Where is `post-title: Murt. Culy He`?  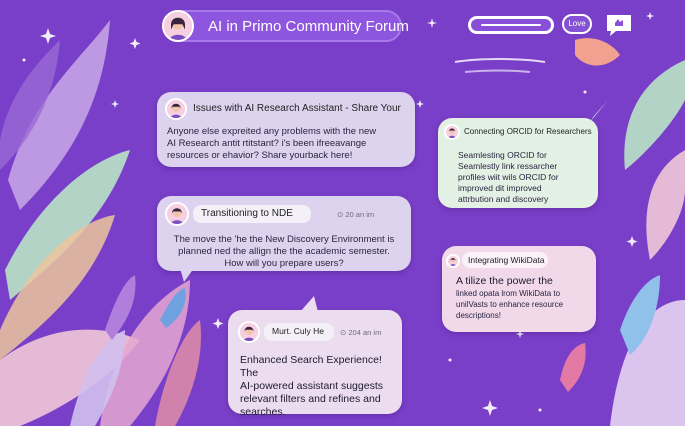
post-title: Murt. Culy He is located at coordinates (298, 331).